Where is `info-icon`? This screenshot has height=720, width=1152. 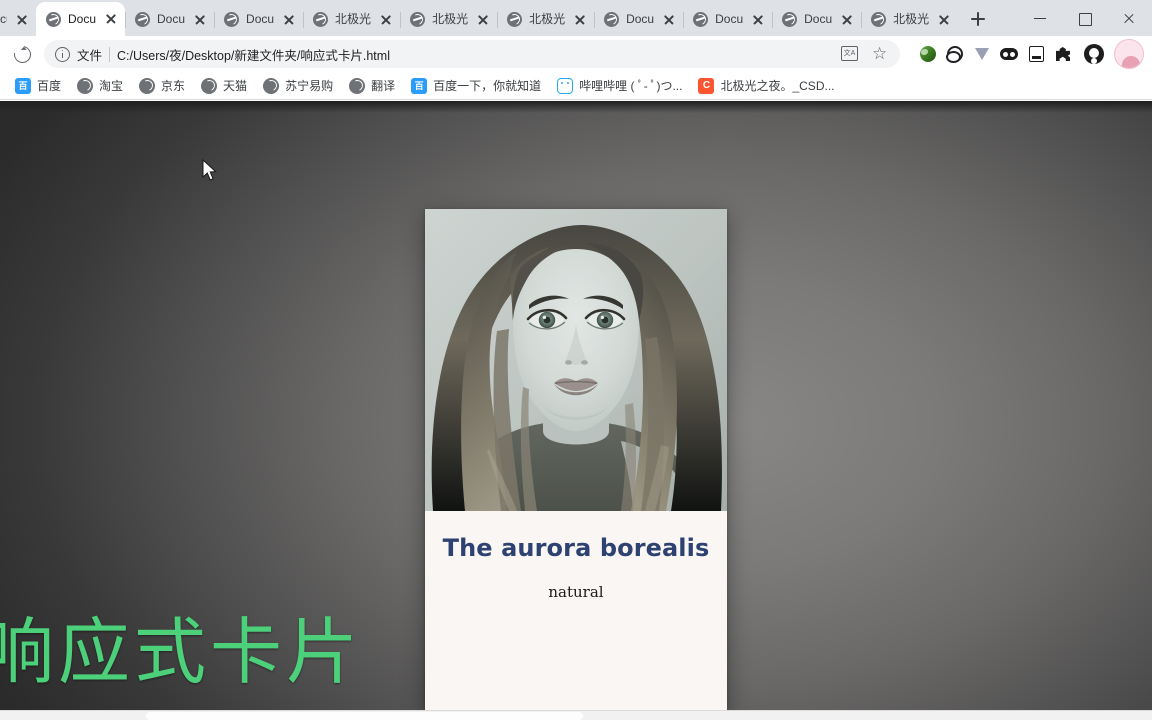 info-icon is located at coordinates (62, 54).